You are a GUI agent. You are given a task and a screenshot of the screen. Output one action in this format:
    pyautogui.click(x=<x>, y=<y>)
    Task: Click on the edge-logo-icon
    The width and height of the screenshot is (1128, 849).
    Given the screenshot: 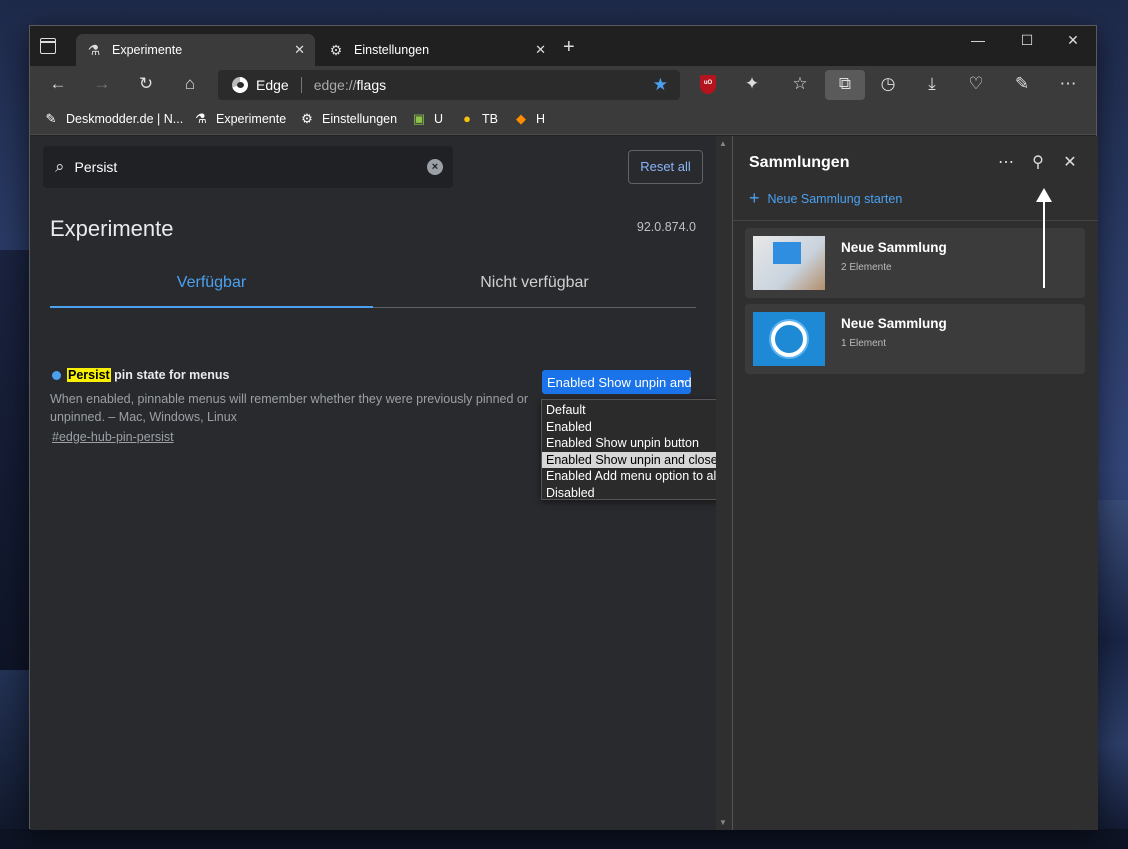 What is the action you would take?
    pyautogui.click(x=240, y=85)
    